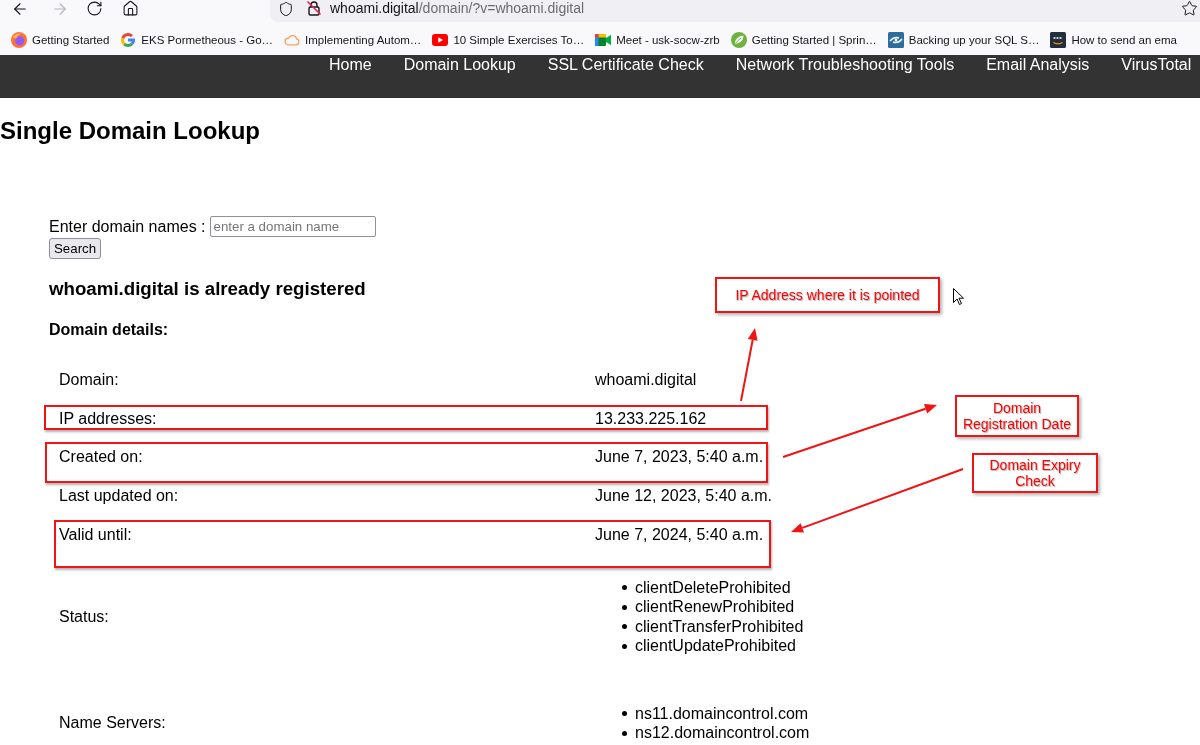  What do you see at coordinates (112, 723) in the screenshot?
I see `field-label: Name Servers:` at bounding box center [112, 723].